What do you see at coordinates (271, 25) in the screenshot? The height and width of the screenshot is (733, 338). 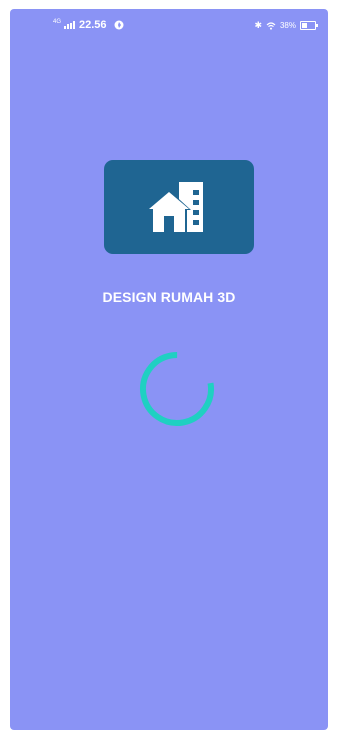 I see `wifi-icon` at bounding box center [271, 25].